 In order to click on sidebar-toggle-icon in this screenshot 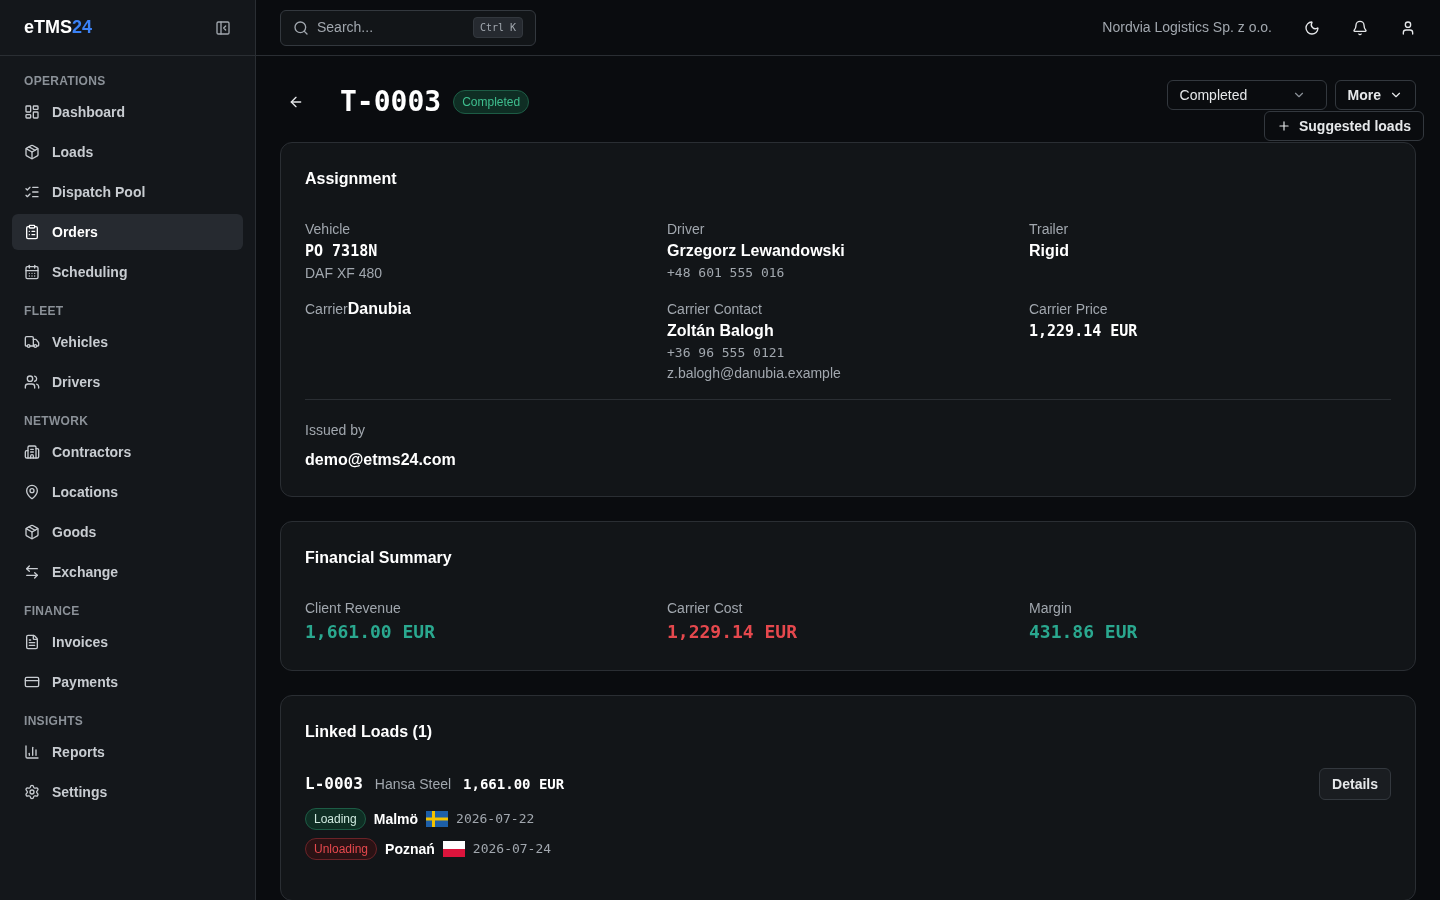, I will do `click(223, 27)`.